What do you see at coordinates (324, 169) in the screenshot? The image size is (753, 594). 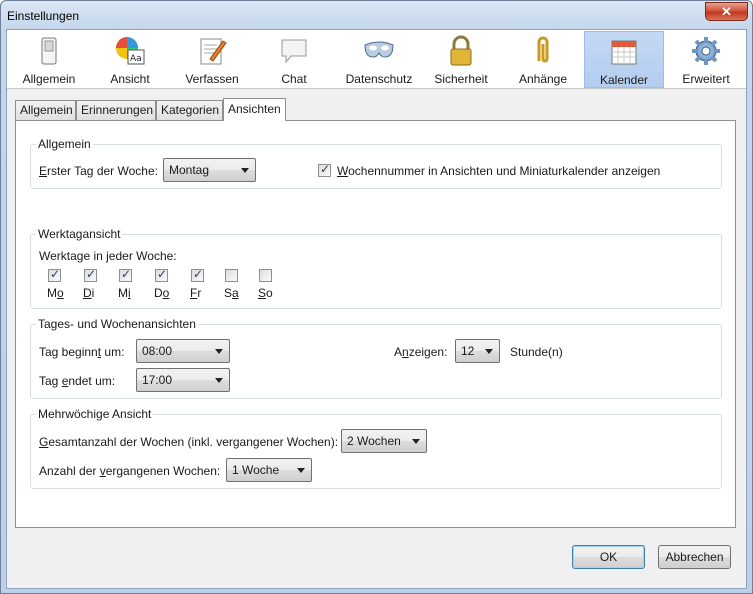 I see `week-number-checkbox` at bounding box center [324, 169].